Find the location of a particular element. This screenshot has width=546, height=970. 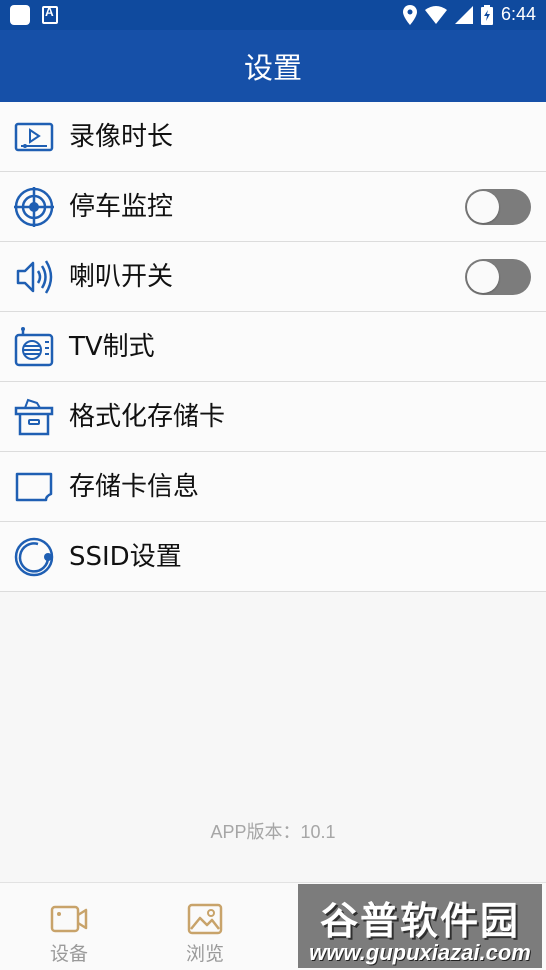

nav-label: 浏览 is located at coordinates (204, 954).